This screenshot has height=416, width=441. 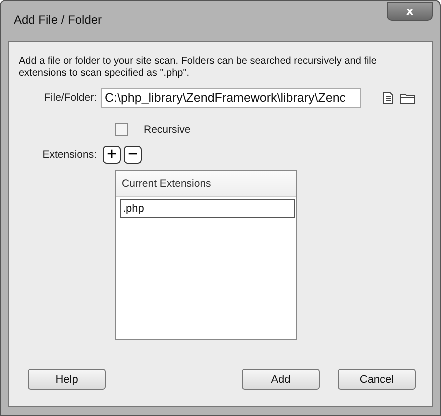 I want to click on file-folder-label: File/Folder:, so click(x=70, y=98).